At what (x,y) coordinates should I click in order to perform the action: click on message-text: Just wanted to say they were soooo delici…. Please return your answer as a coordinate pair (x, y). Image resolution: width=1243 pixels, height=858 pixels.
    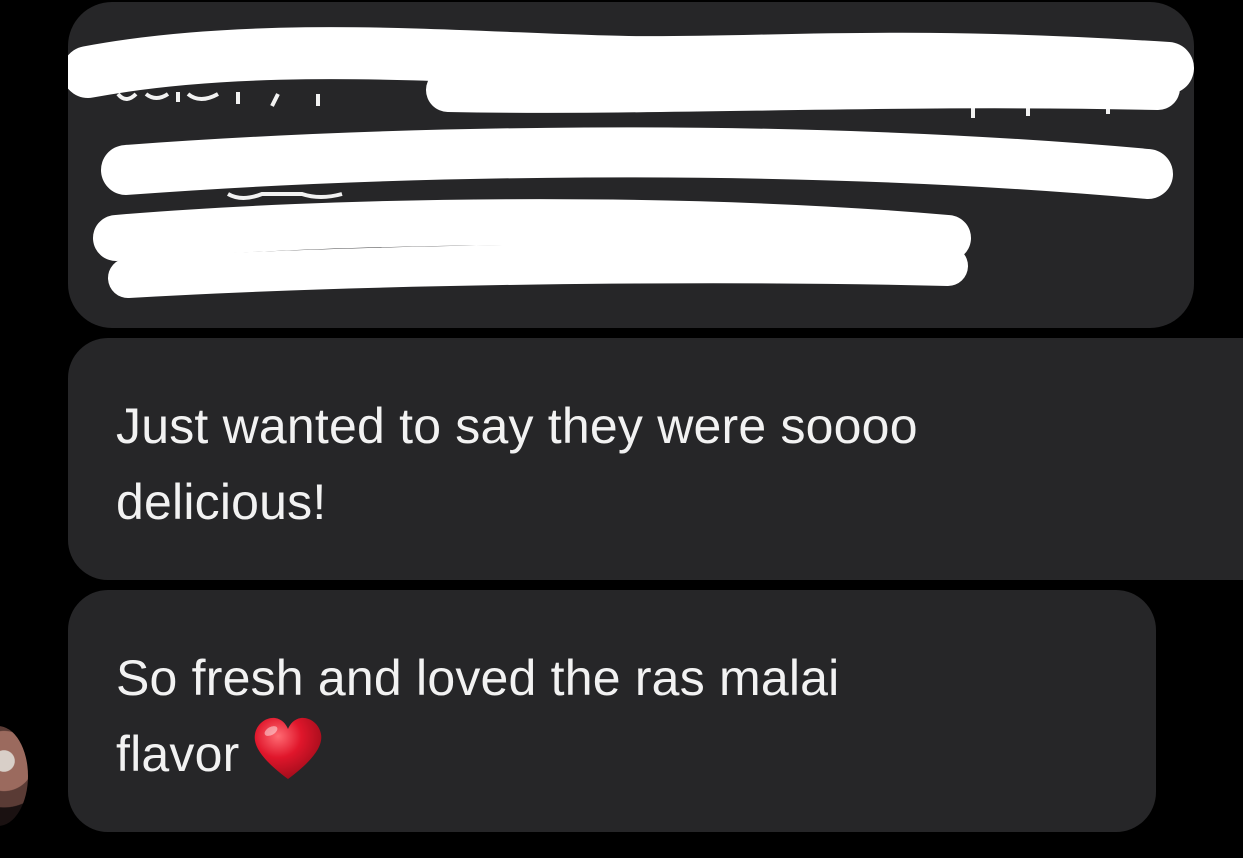
    Looking at the image, I should click on (517, 464).